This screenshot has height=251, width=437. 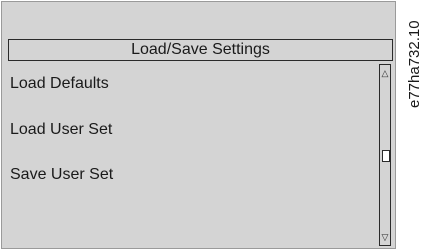 I want to click on screen-title: Load/Save Settings, so click(x=200, y=50).